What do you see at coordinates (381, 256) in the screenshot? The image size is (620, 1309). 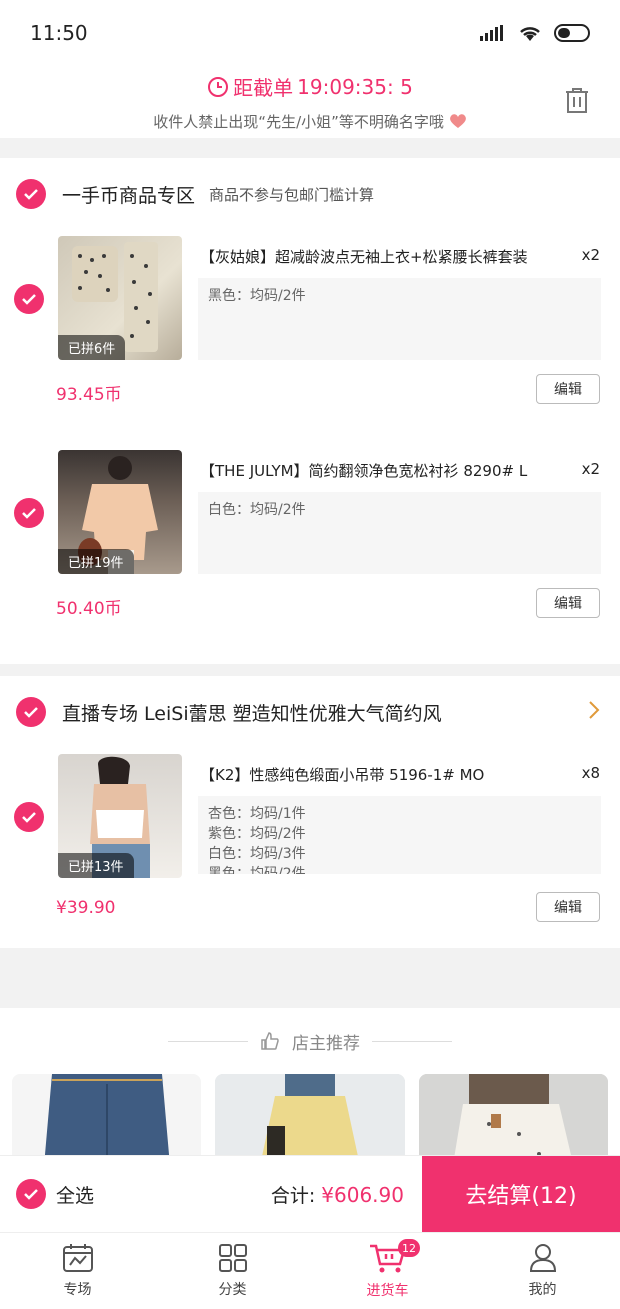 I see `product-name: 【灰姑娘】超减龄波点无袖上衣+松紧腰长裤套装` at bounding box center [381, 256].